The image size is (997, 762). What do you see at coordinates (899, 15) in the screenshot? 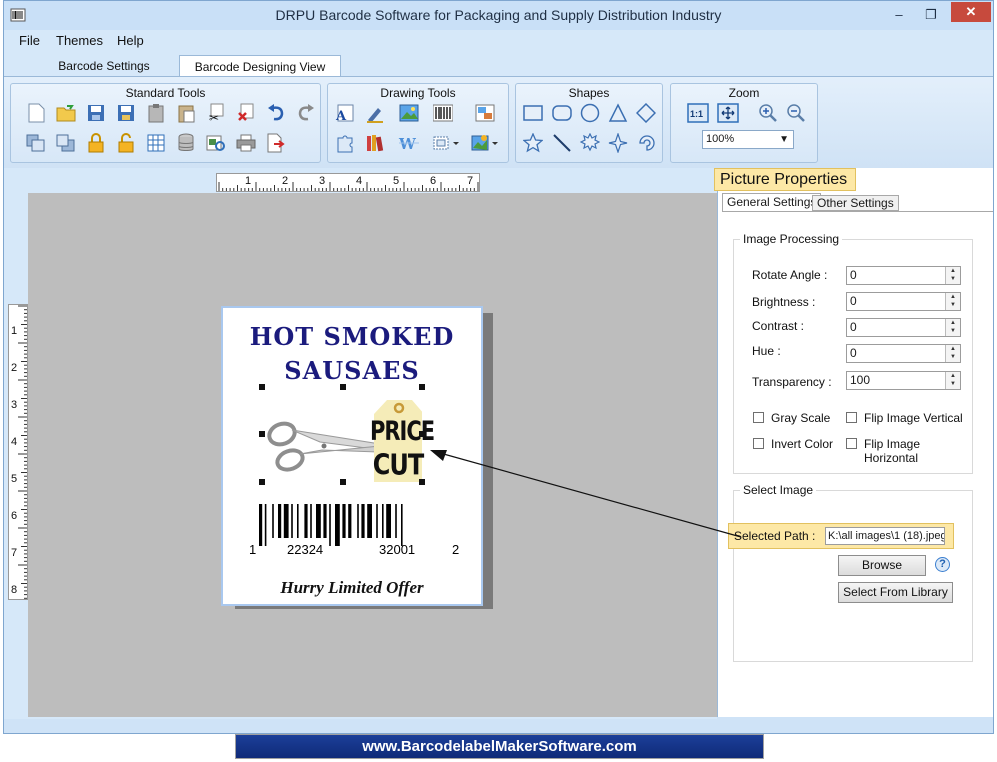
I see `minimize-button: –` at bounding box center [899, 15].